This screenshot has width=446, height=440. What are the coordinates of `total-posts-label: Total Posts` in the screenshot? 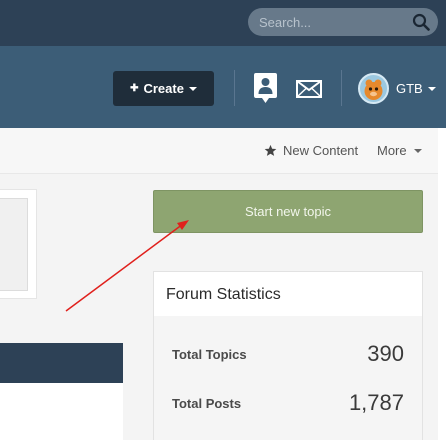 It's located at (207, 403).